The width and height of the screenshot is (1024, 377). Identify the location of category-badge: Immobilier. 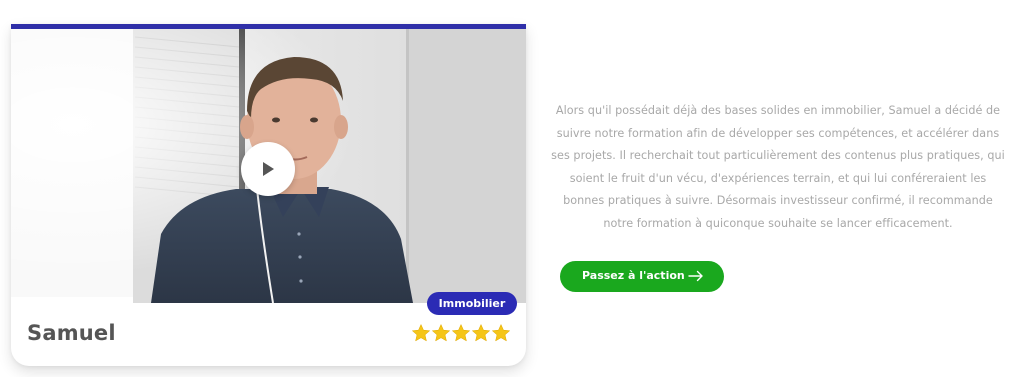
(472, 303).